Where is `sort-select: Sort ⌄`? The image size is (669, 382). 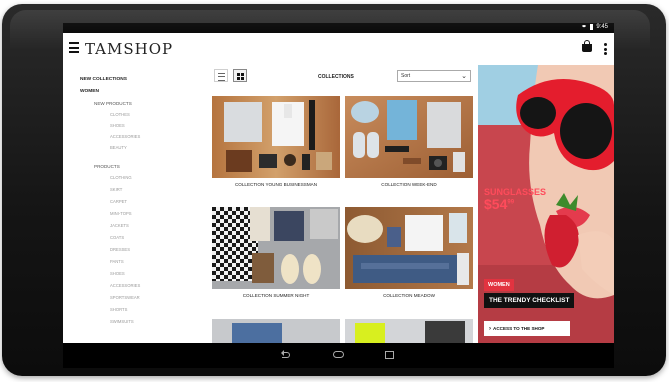
sort-select: Sort ⌄ is located at coordinates (434, 76).